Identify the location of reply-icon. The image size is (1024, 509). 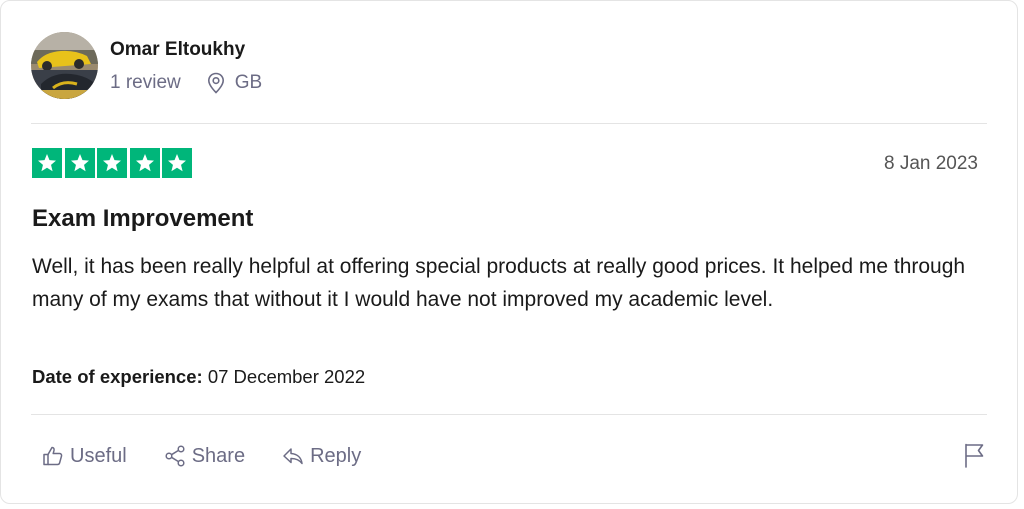
(293, 456).